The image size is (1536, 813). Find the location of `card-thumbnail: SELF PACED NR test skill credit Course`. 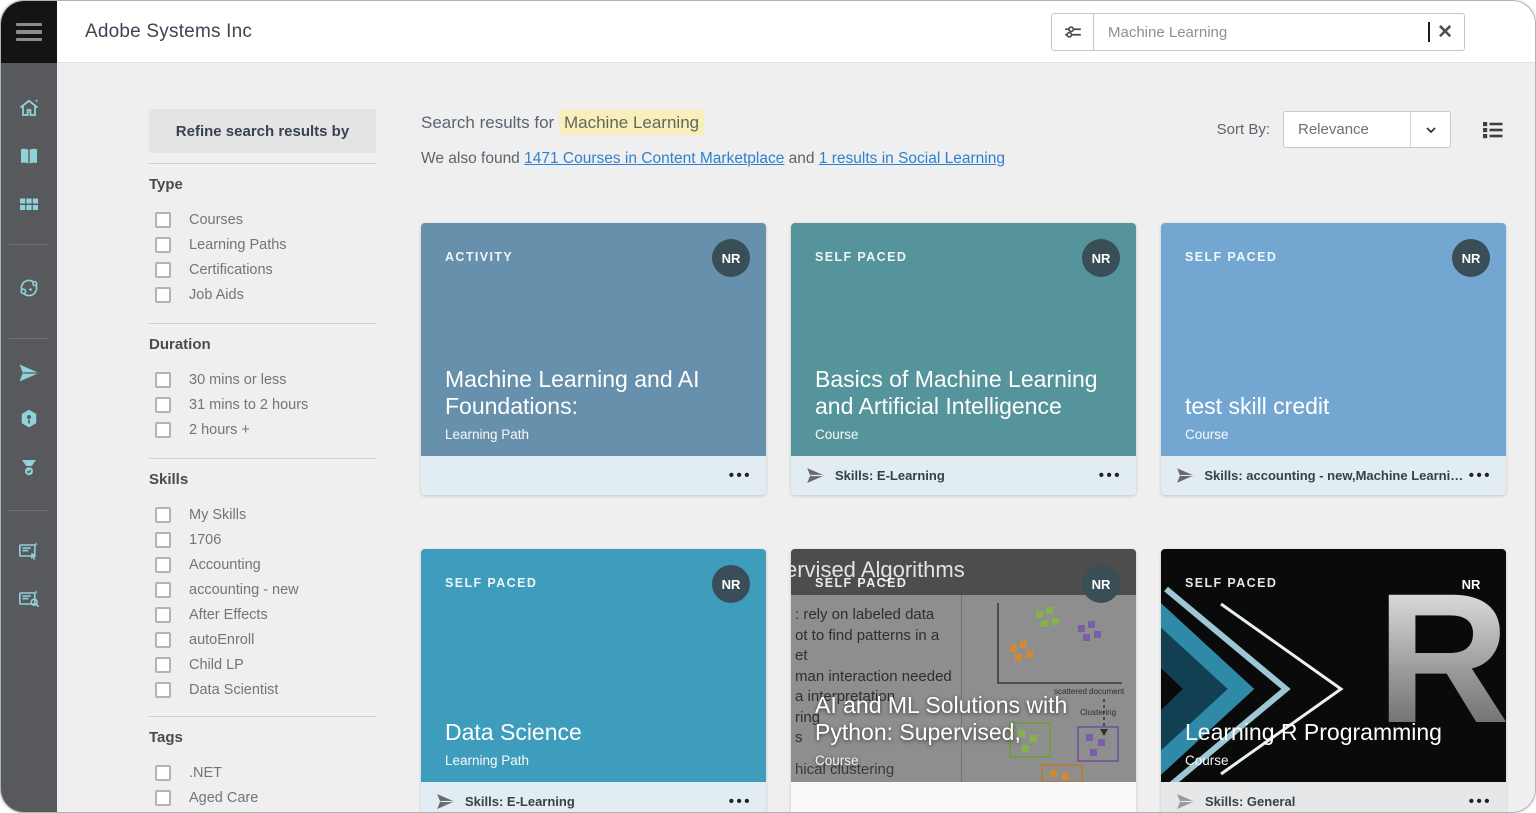

card-thumbnail: SELF PACED NR test skill credit Course is located at coordinates (1333, 339).